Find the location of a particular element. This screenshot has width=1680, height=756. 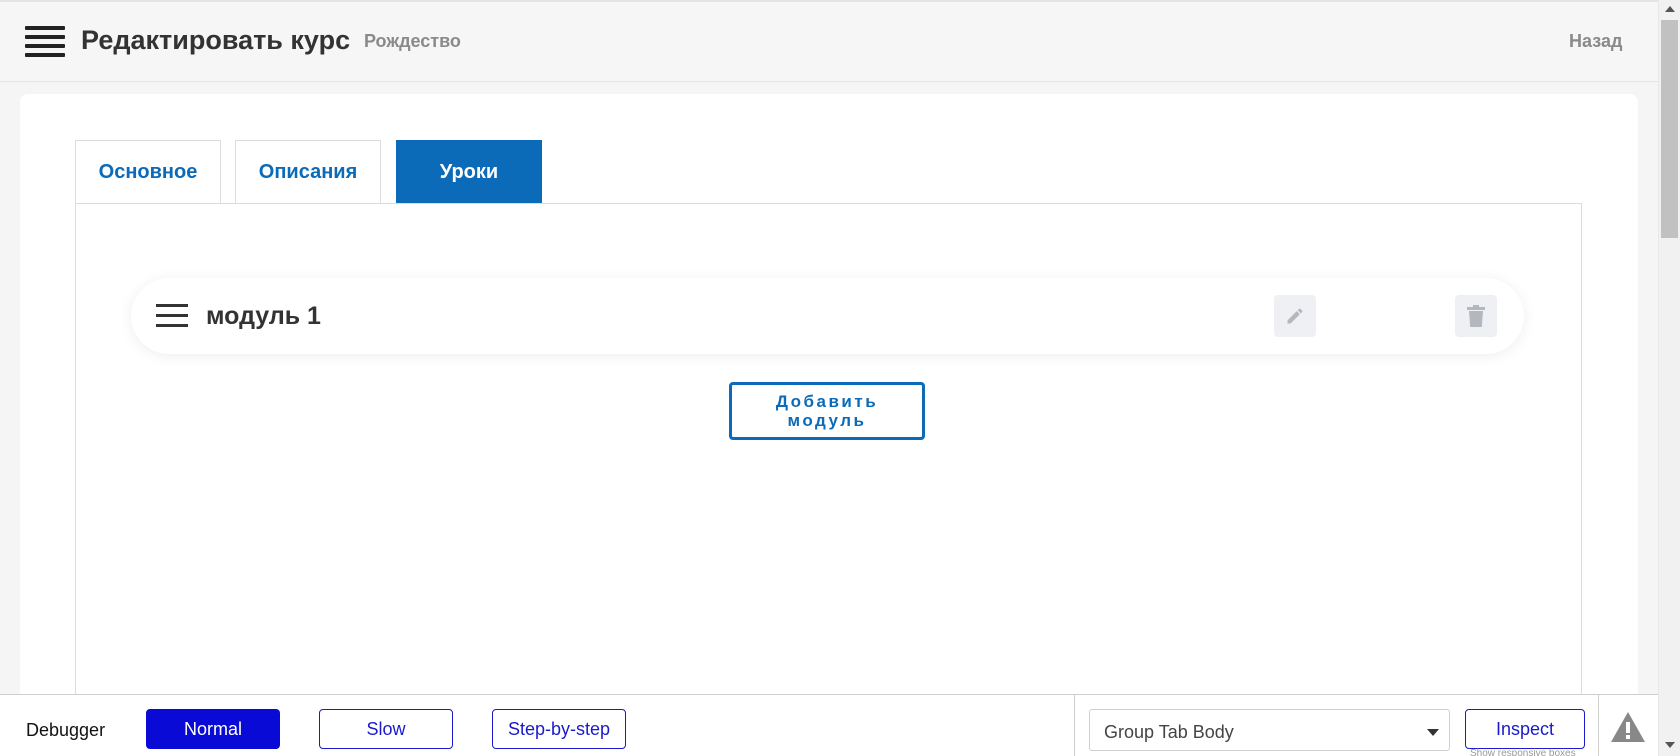

module-item: модуль 1 is located at coordinates (827, 316).